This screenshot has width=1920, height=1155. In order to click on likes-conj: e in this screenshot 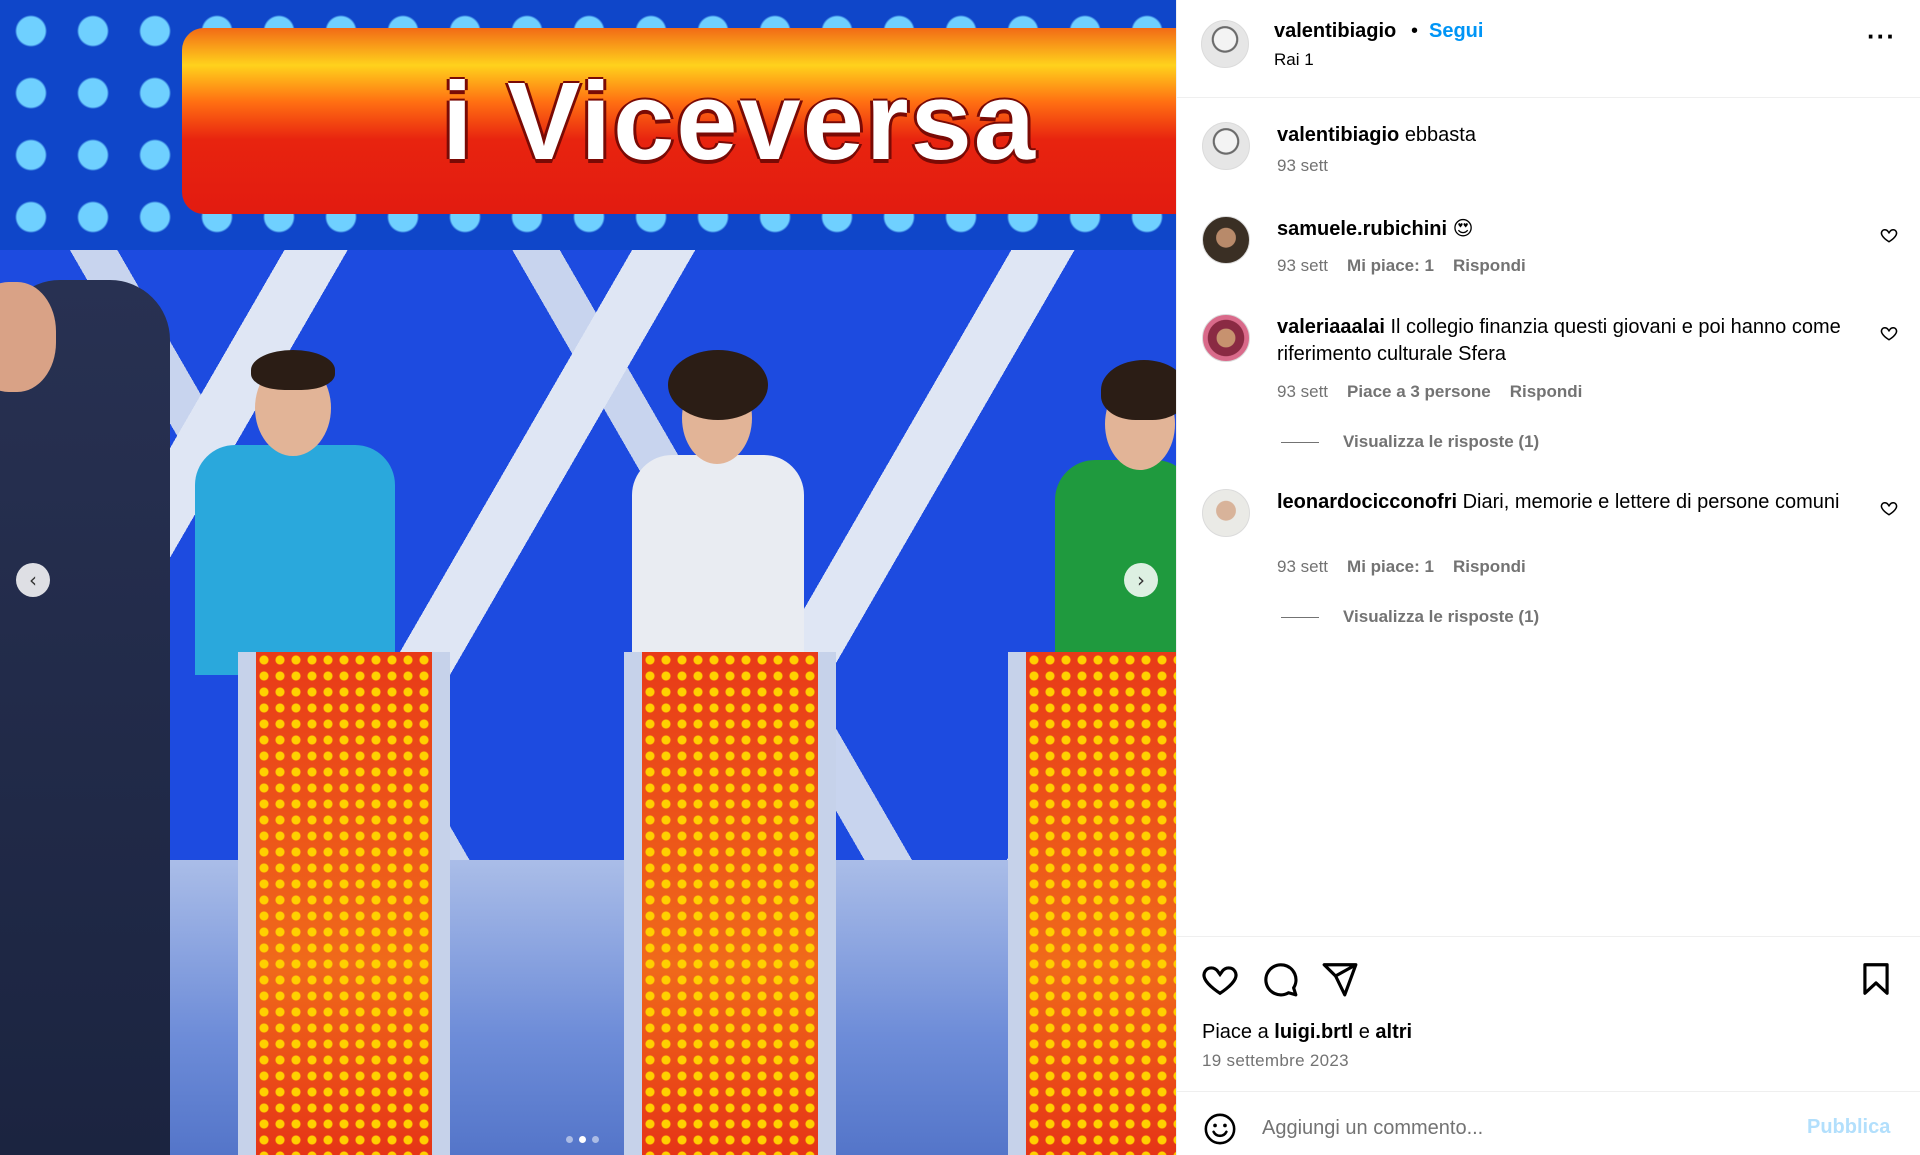, I will do `click(1364, 1032)`.